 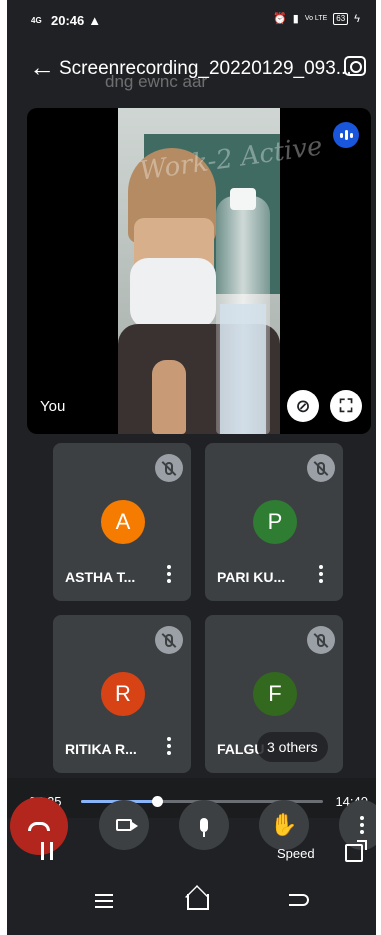 What do you see at coordinates (357, 18) in the screenshot?
I see `charging-icon: ϟ` at bounding box center [357, 18].